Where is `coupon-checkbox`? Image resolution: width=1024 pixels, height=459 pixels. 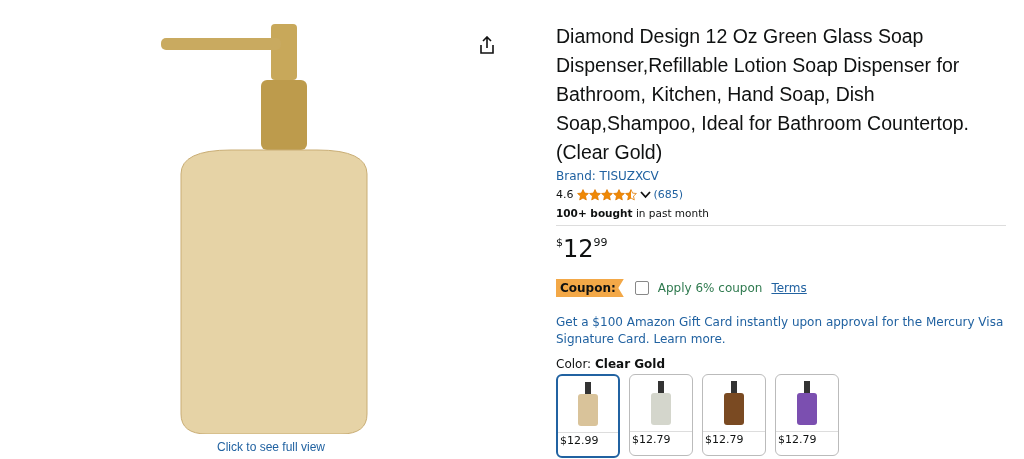 coupon-checkbox is located at coordinates (641, 288).